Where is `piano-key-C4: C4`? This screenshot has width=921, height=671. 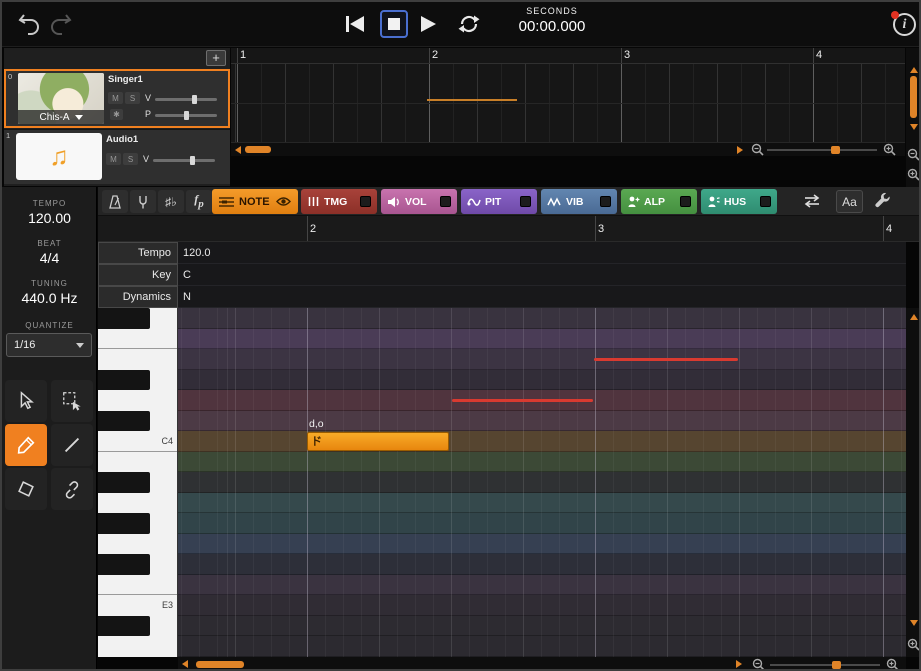 piano-key-C4: C4 is located at coordinates (137, 441).